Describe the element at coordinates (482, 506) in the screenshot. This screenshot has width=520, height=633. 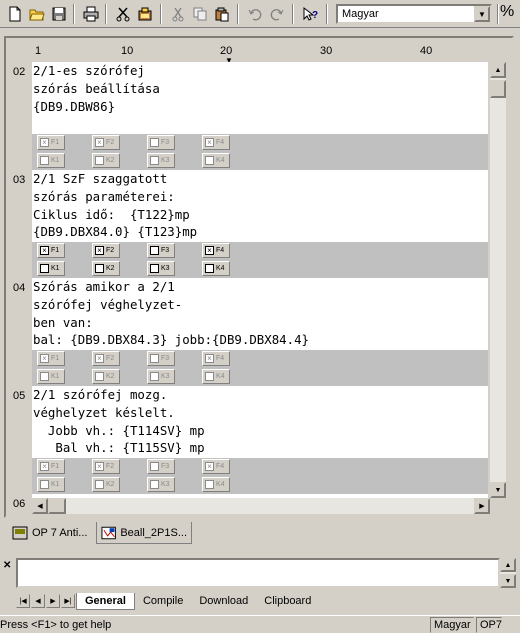
I see `scroll-right-icon: ▶` at that location.